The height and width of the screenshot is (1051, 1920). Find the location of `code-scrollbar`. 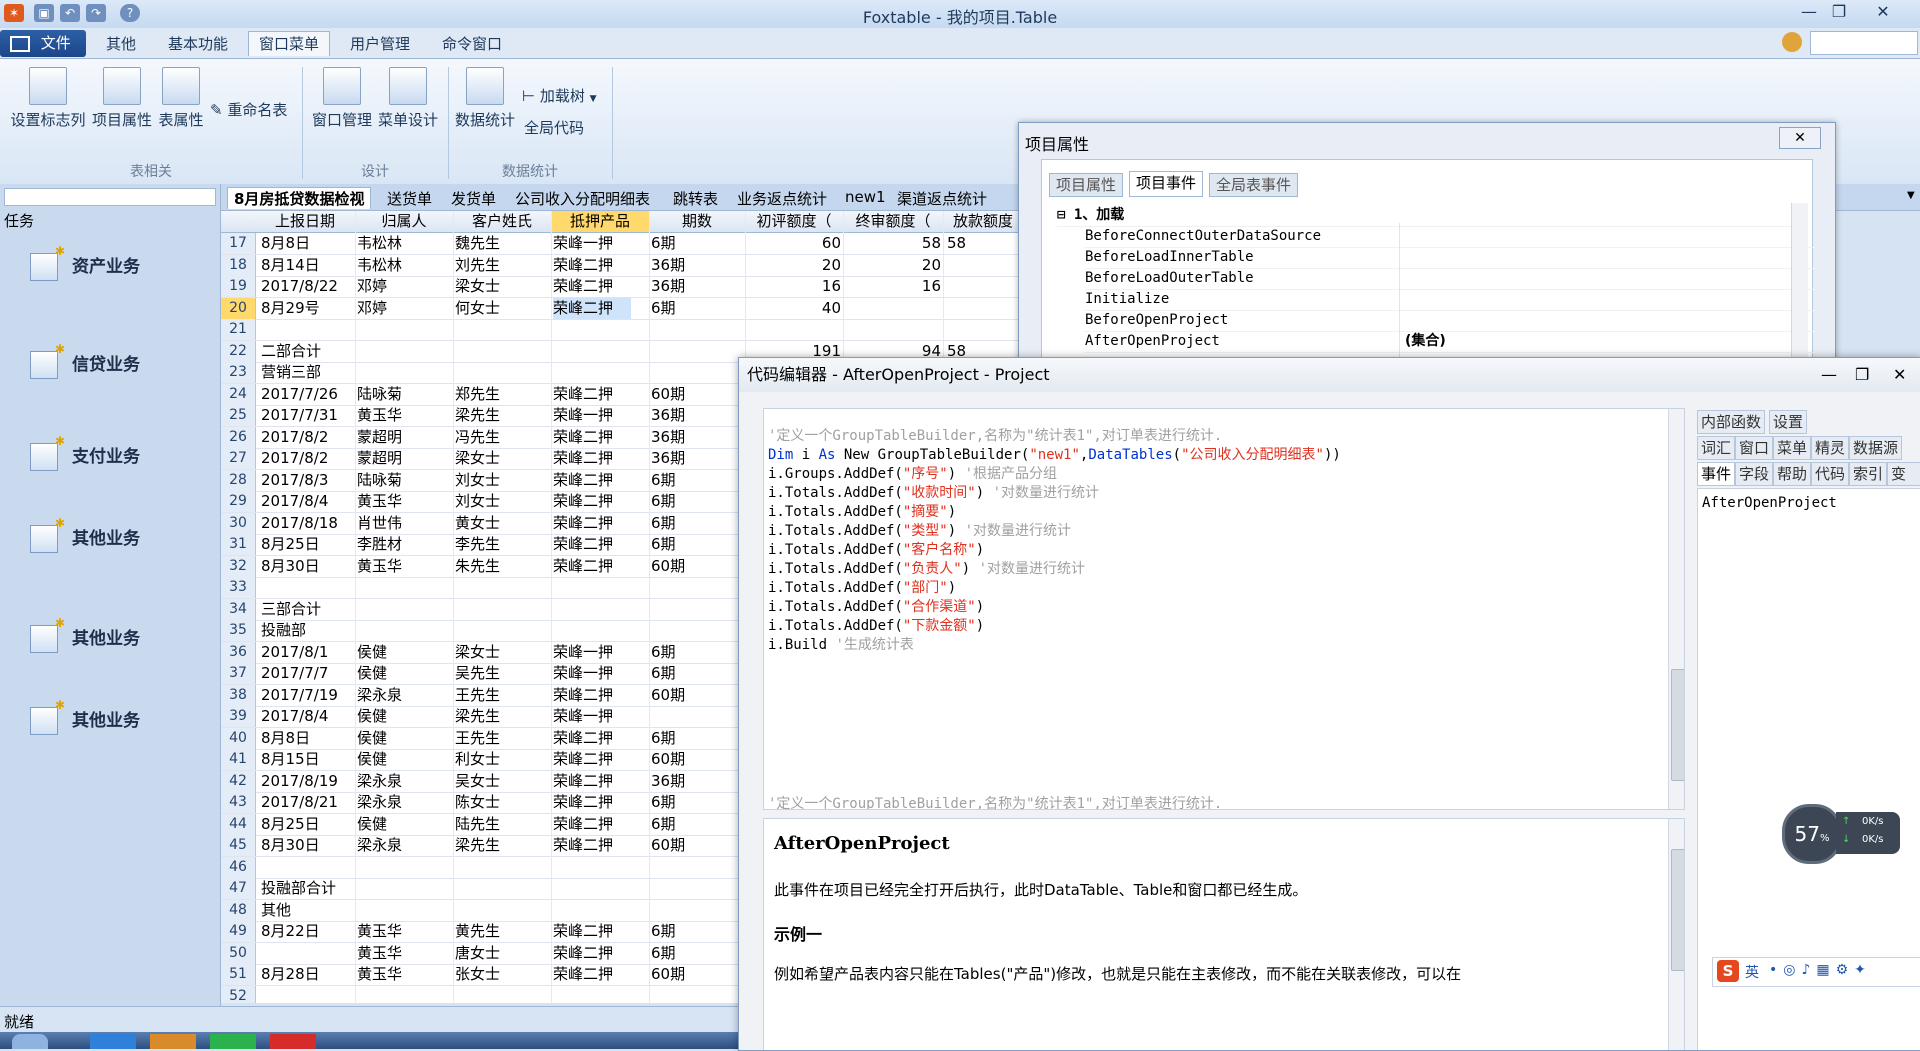

code-scrollbar is located at coordinates (1676, 609).